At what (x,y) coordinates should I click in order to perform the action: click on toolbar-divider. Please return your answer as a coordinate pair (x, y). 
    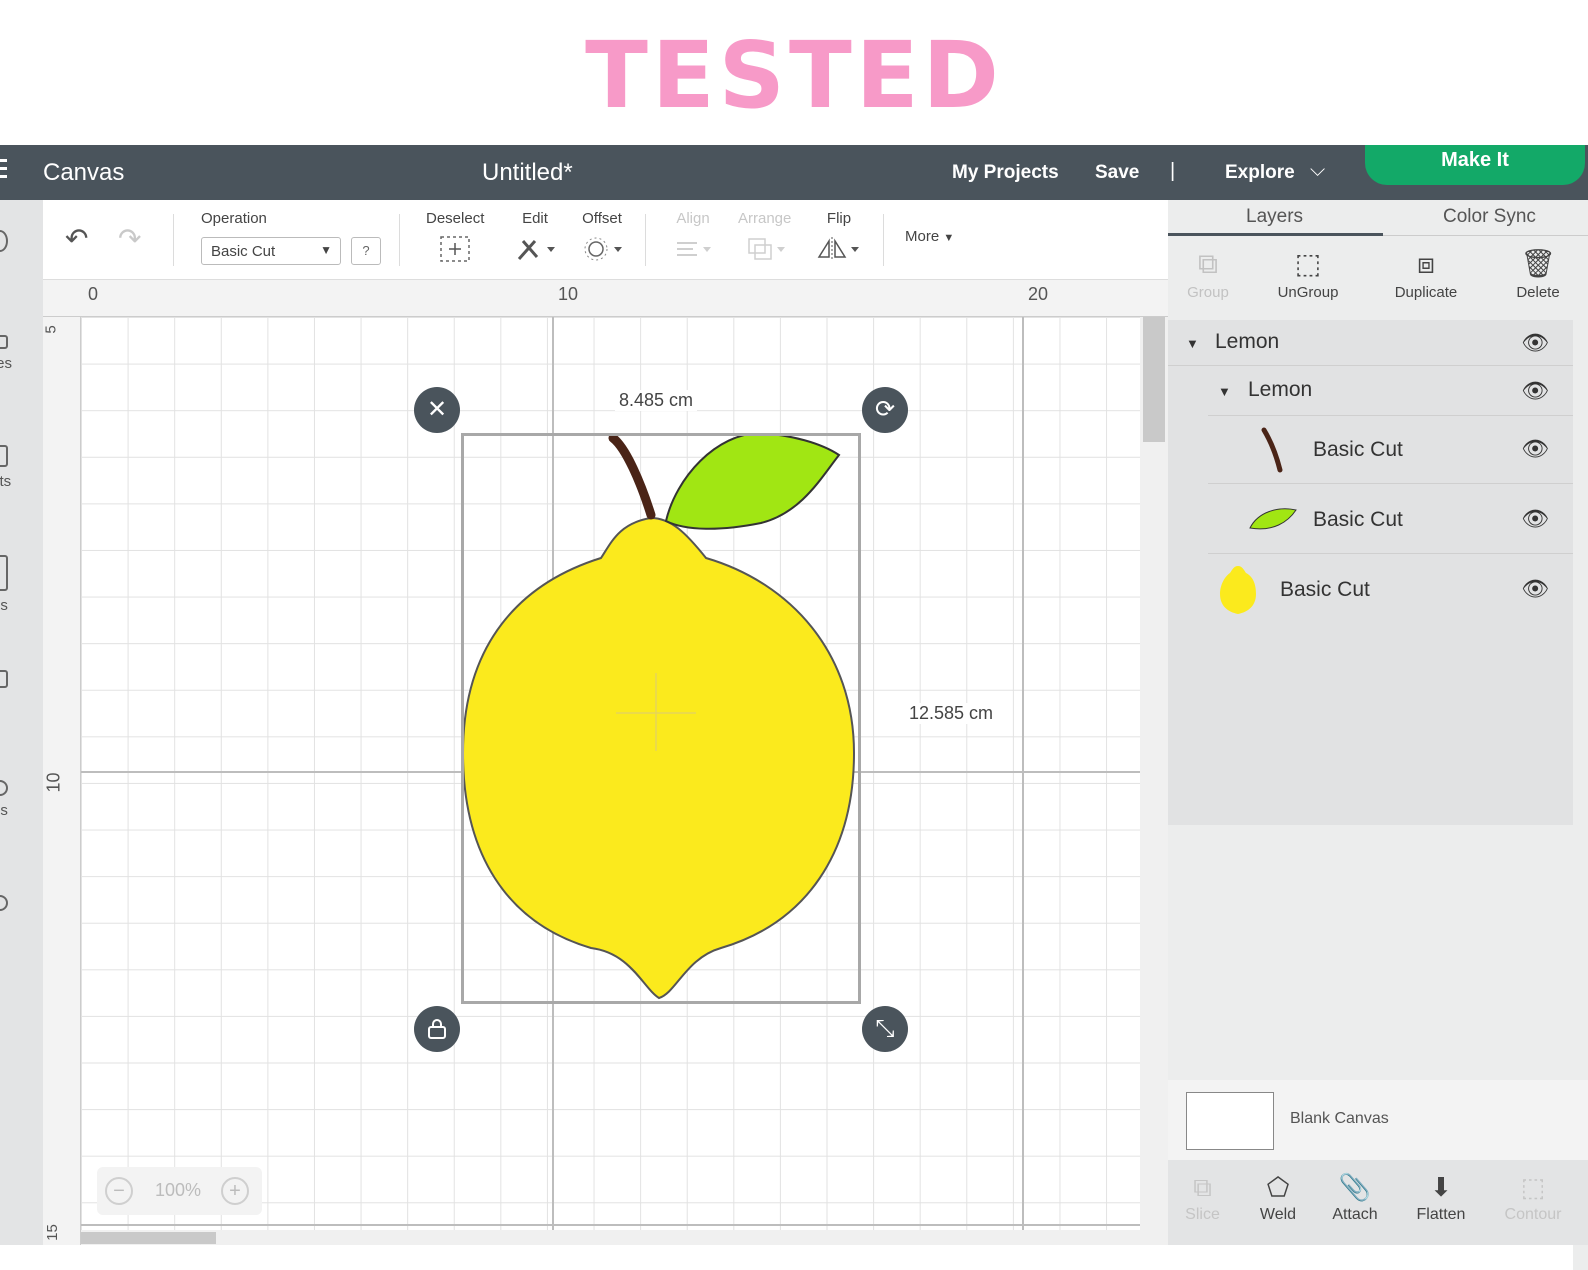
    Looking at the image, I should click on (399, 240).